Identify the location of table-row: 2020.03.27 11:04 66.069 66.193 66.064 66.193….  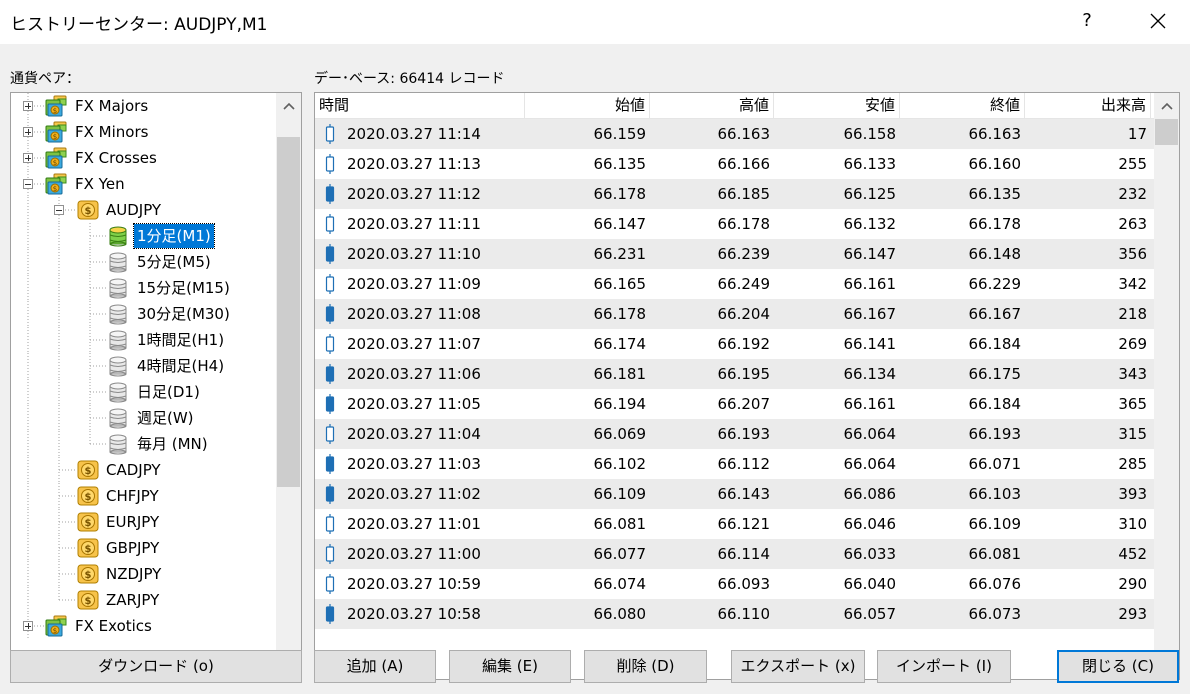
(735, 434).